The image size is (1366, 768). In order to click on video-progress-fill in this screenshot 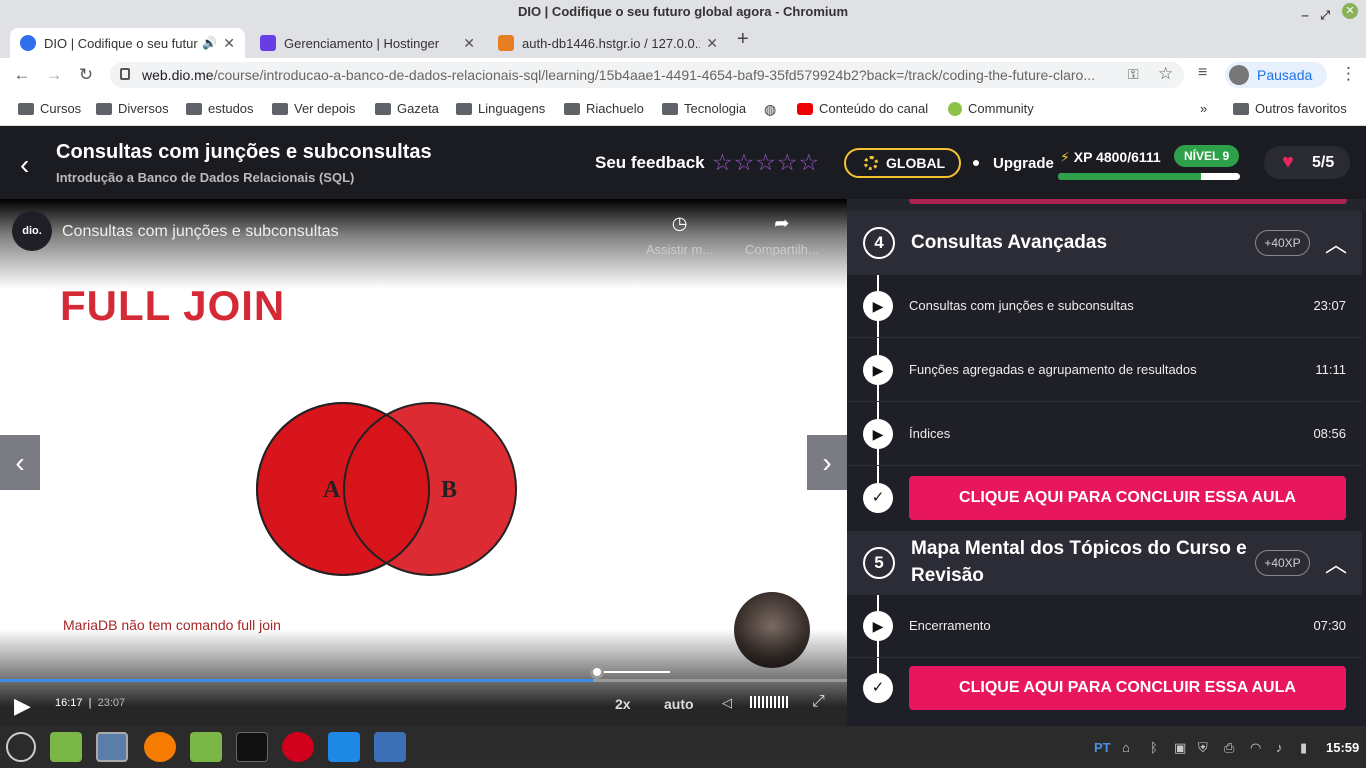, I will do `click(296, 680)`.